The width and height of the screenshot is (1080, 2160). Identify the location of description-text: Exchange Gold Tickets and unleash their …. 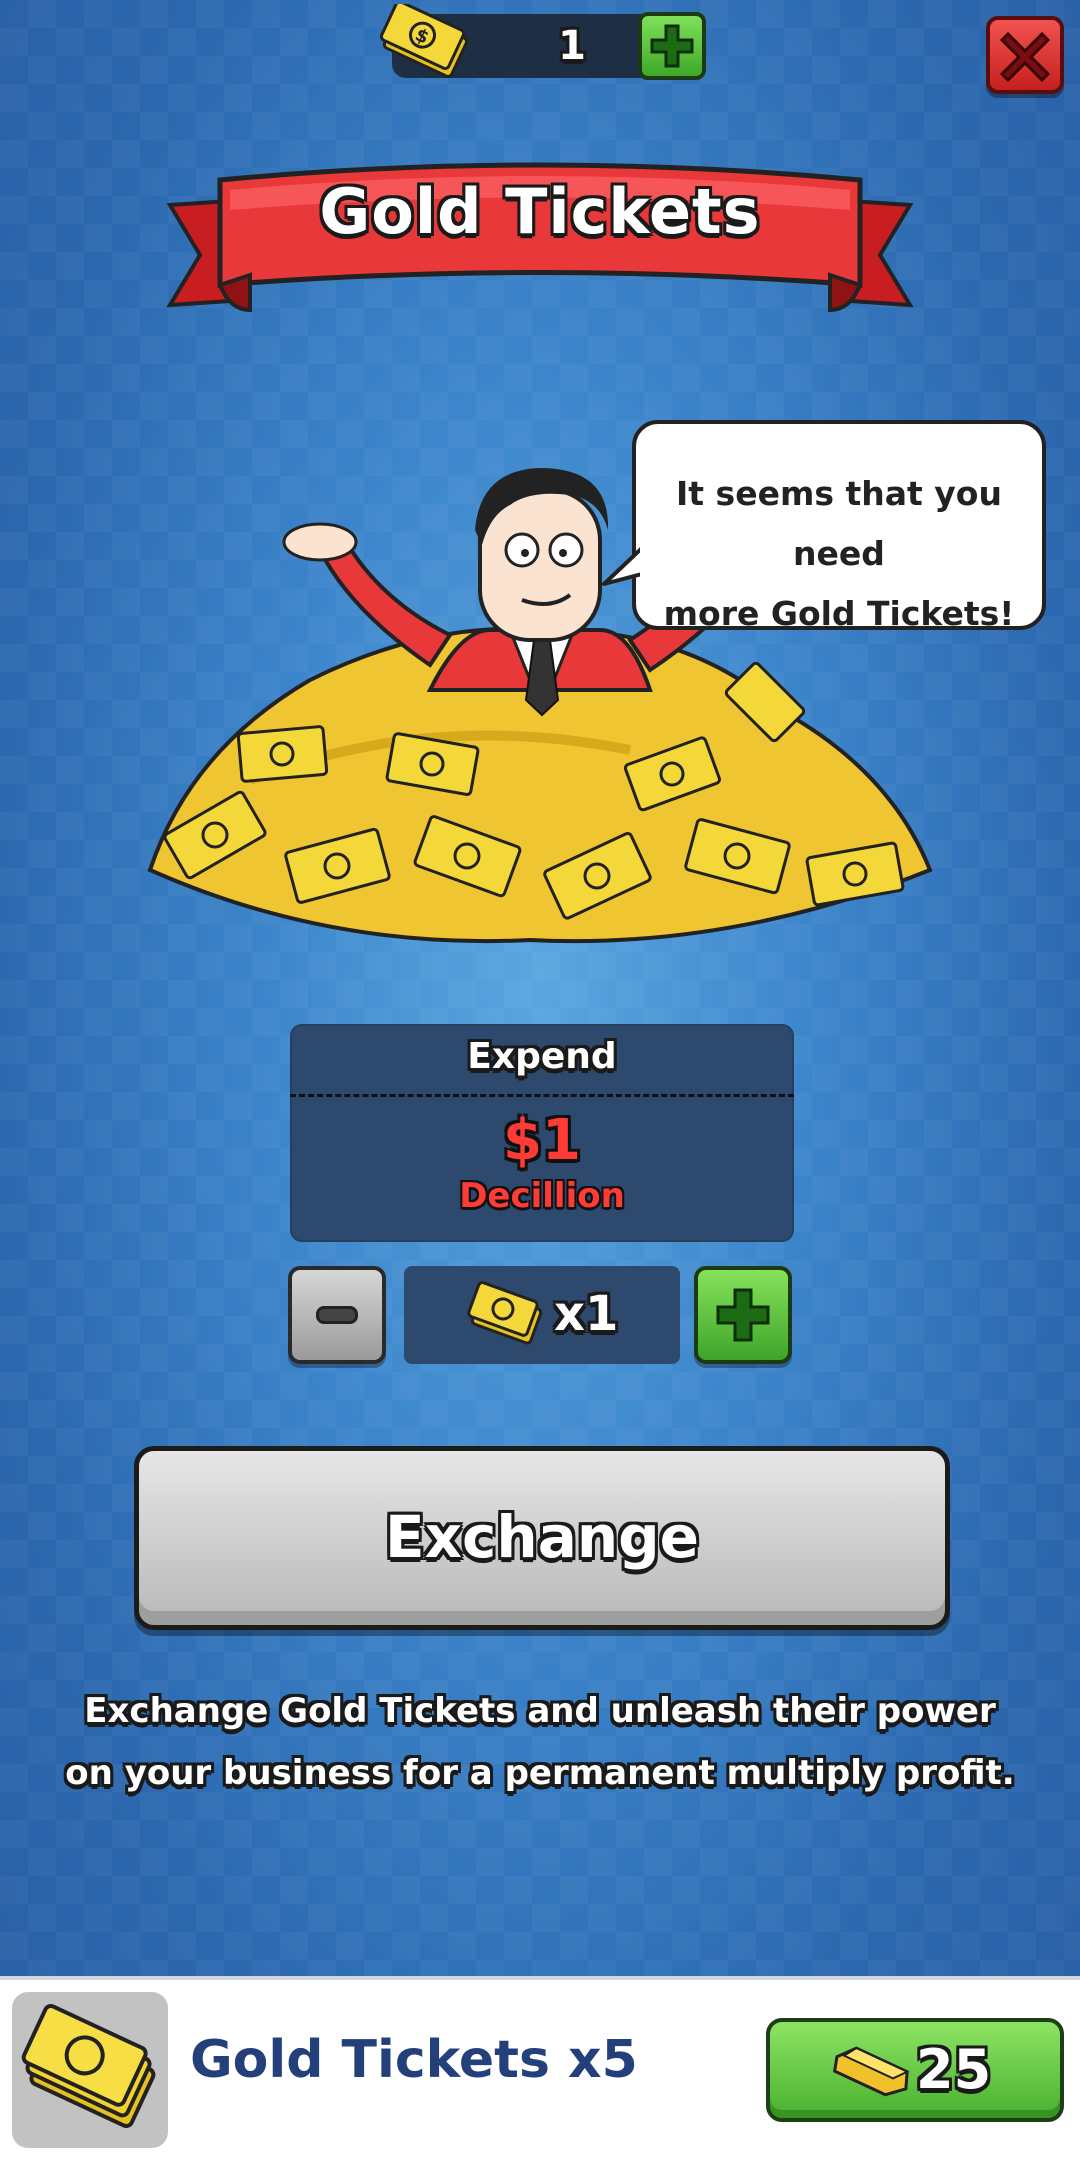
(540, 1742).